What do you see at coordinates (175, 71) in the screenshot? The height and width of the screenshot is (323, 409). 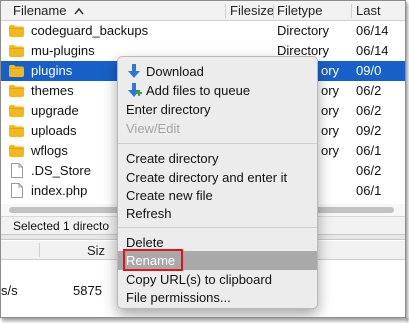 I see `menu-item-download-label: Download` at bounding box center [175, 71].